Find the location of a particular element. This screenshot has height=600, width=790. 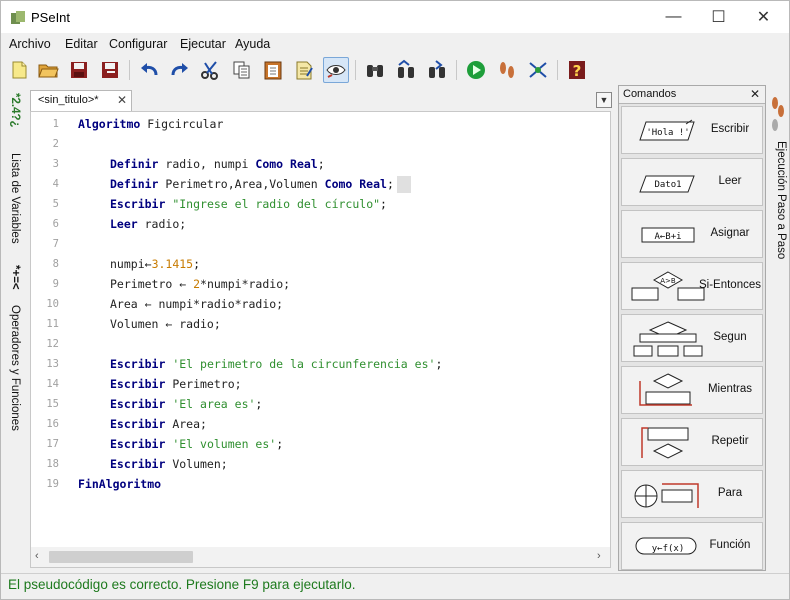

scroll-right-icon: › is located at coordinates (599, 556).